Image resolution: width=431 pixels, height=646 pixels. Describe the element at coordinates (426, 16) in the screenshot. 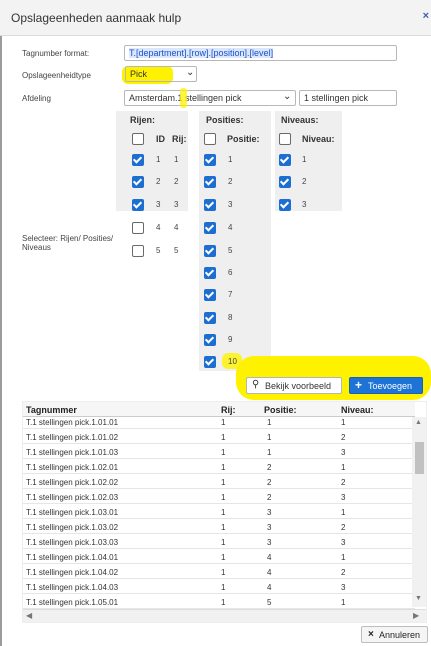

I see `close-icon: ×` at that location.